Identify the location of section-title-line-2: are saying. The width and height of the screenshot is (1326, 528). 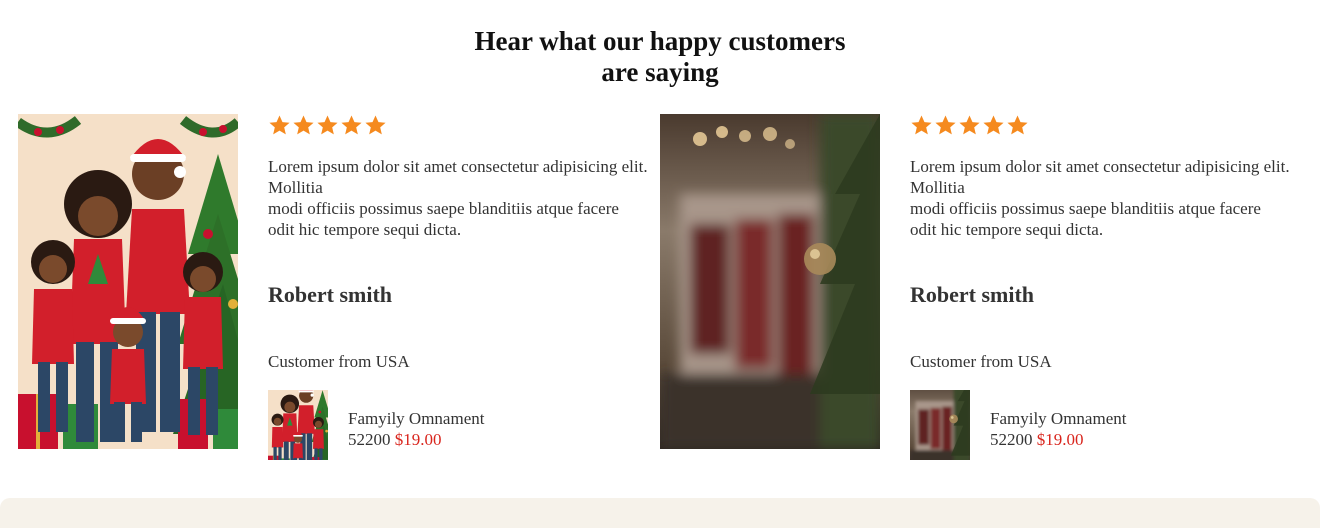
(660, 72).